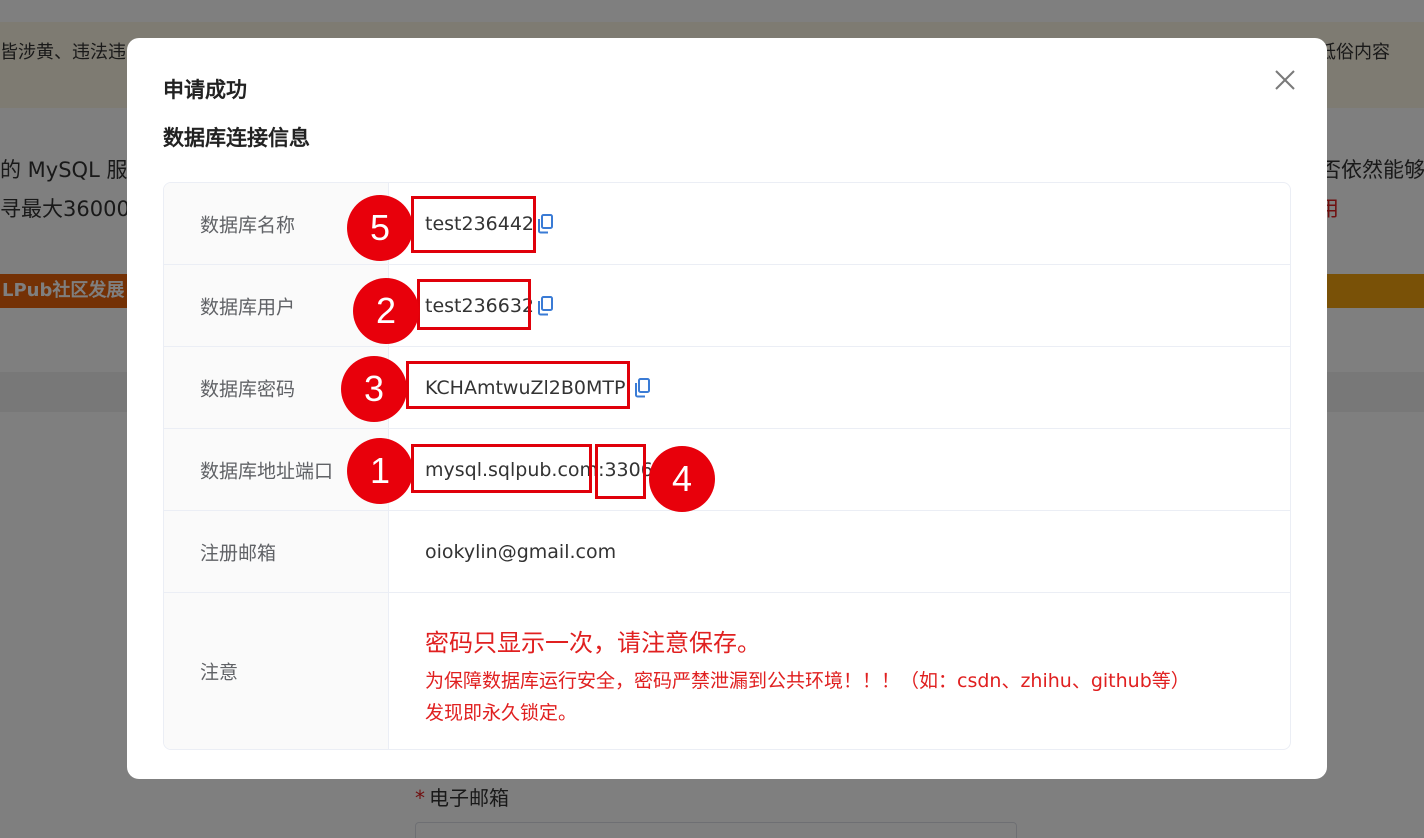  I want to click on row-label: 数据库用户, so click(248, 307).